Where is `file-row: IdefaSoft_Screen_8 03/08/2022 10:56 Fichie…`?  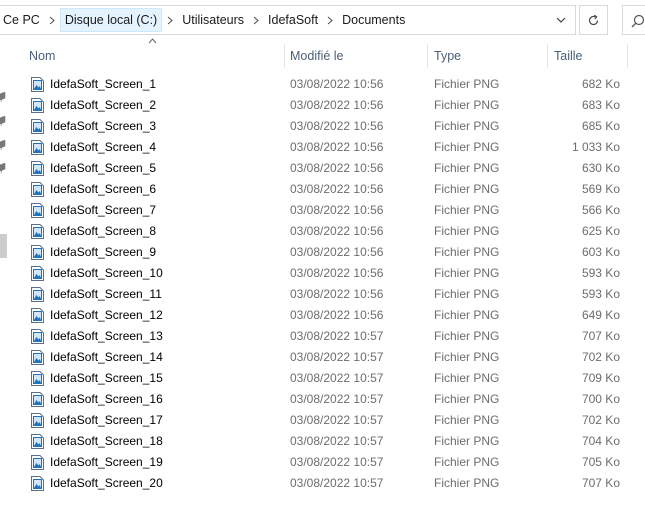 file-row: IdefaSoft_Screen_8 03/08/2022 10:56 Fichie… is located at coordinates (325, 231).